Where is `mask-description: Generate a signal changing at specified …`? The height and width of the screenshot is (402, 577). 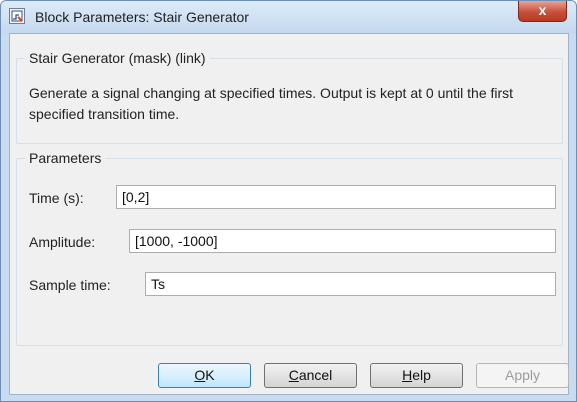 mask-description: Generate a signal changing at specified … is located at coordinates (271, 103).